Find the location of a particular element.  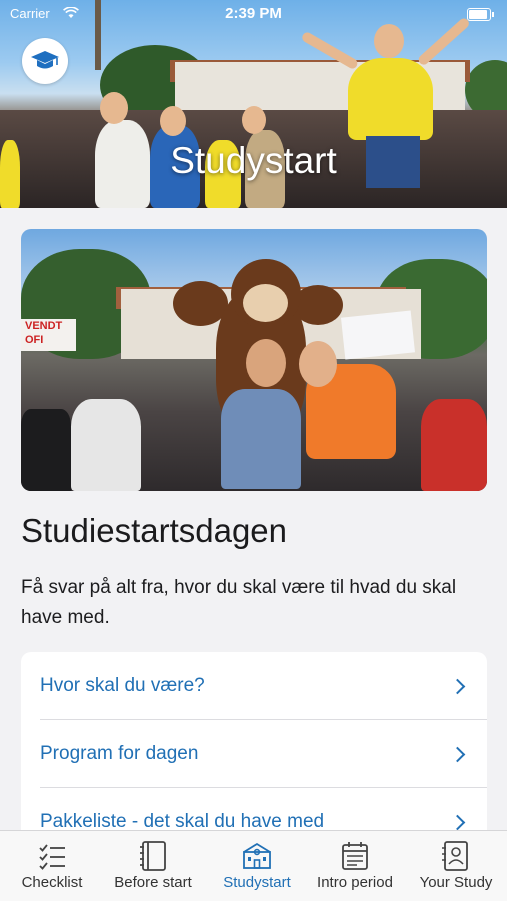

checklist-icon is located at coordinates (52, 857).